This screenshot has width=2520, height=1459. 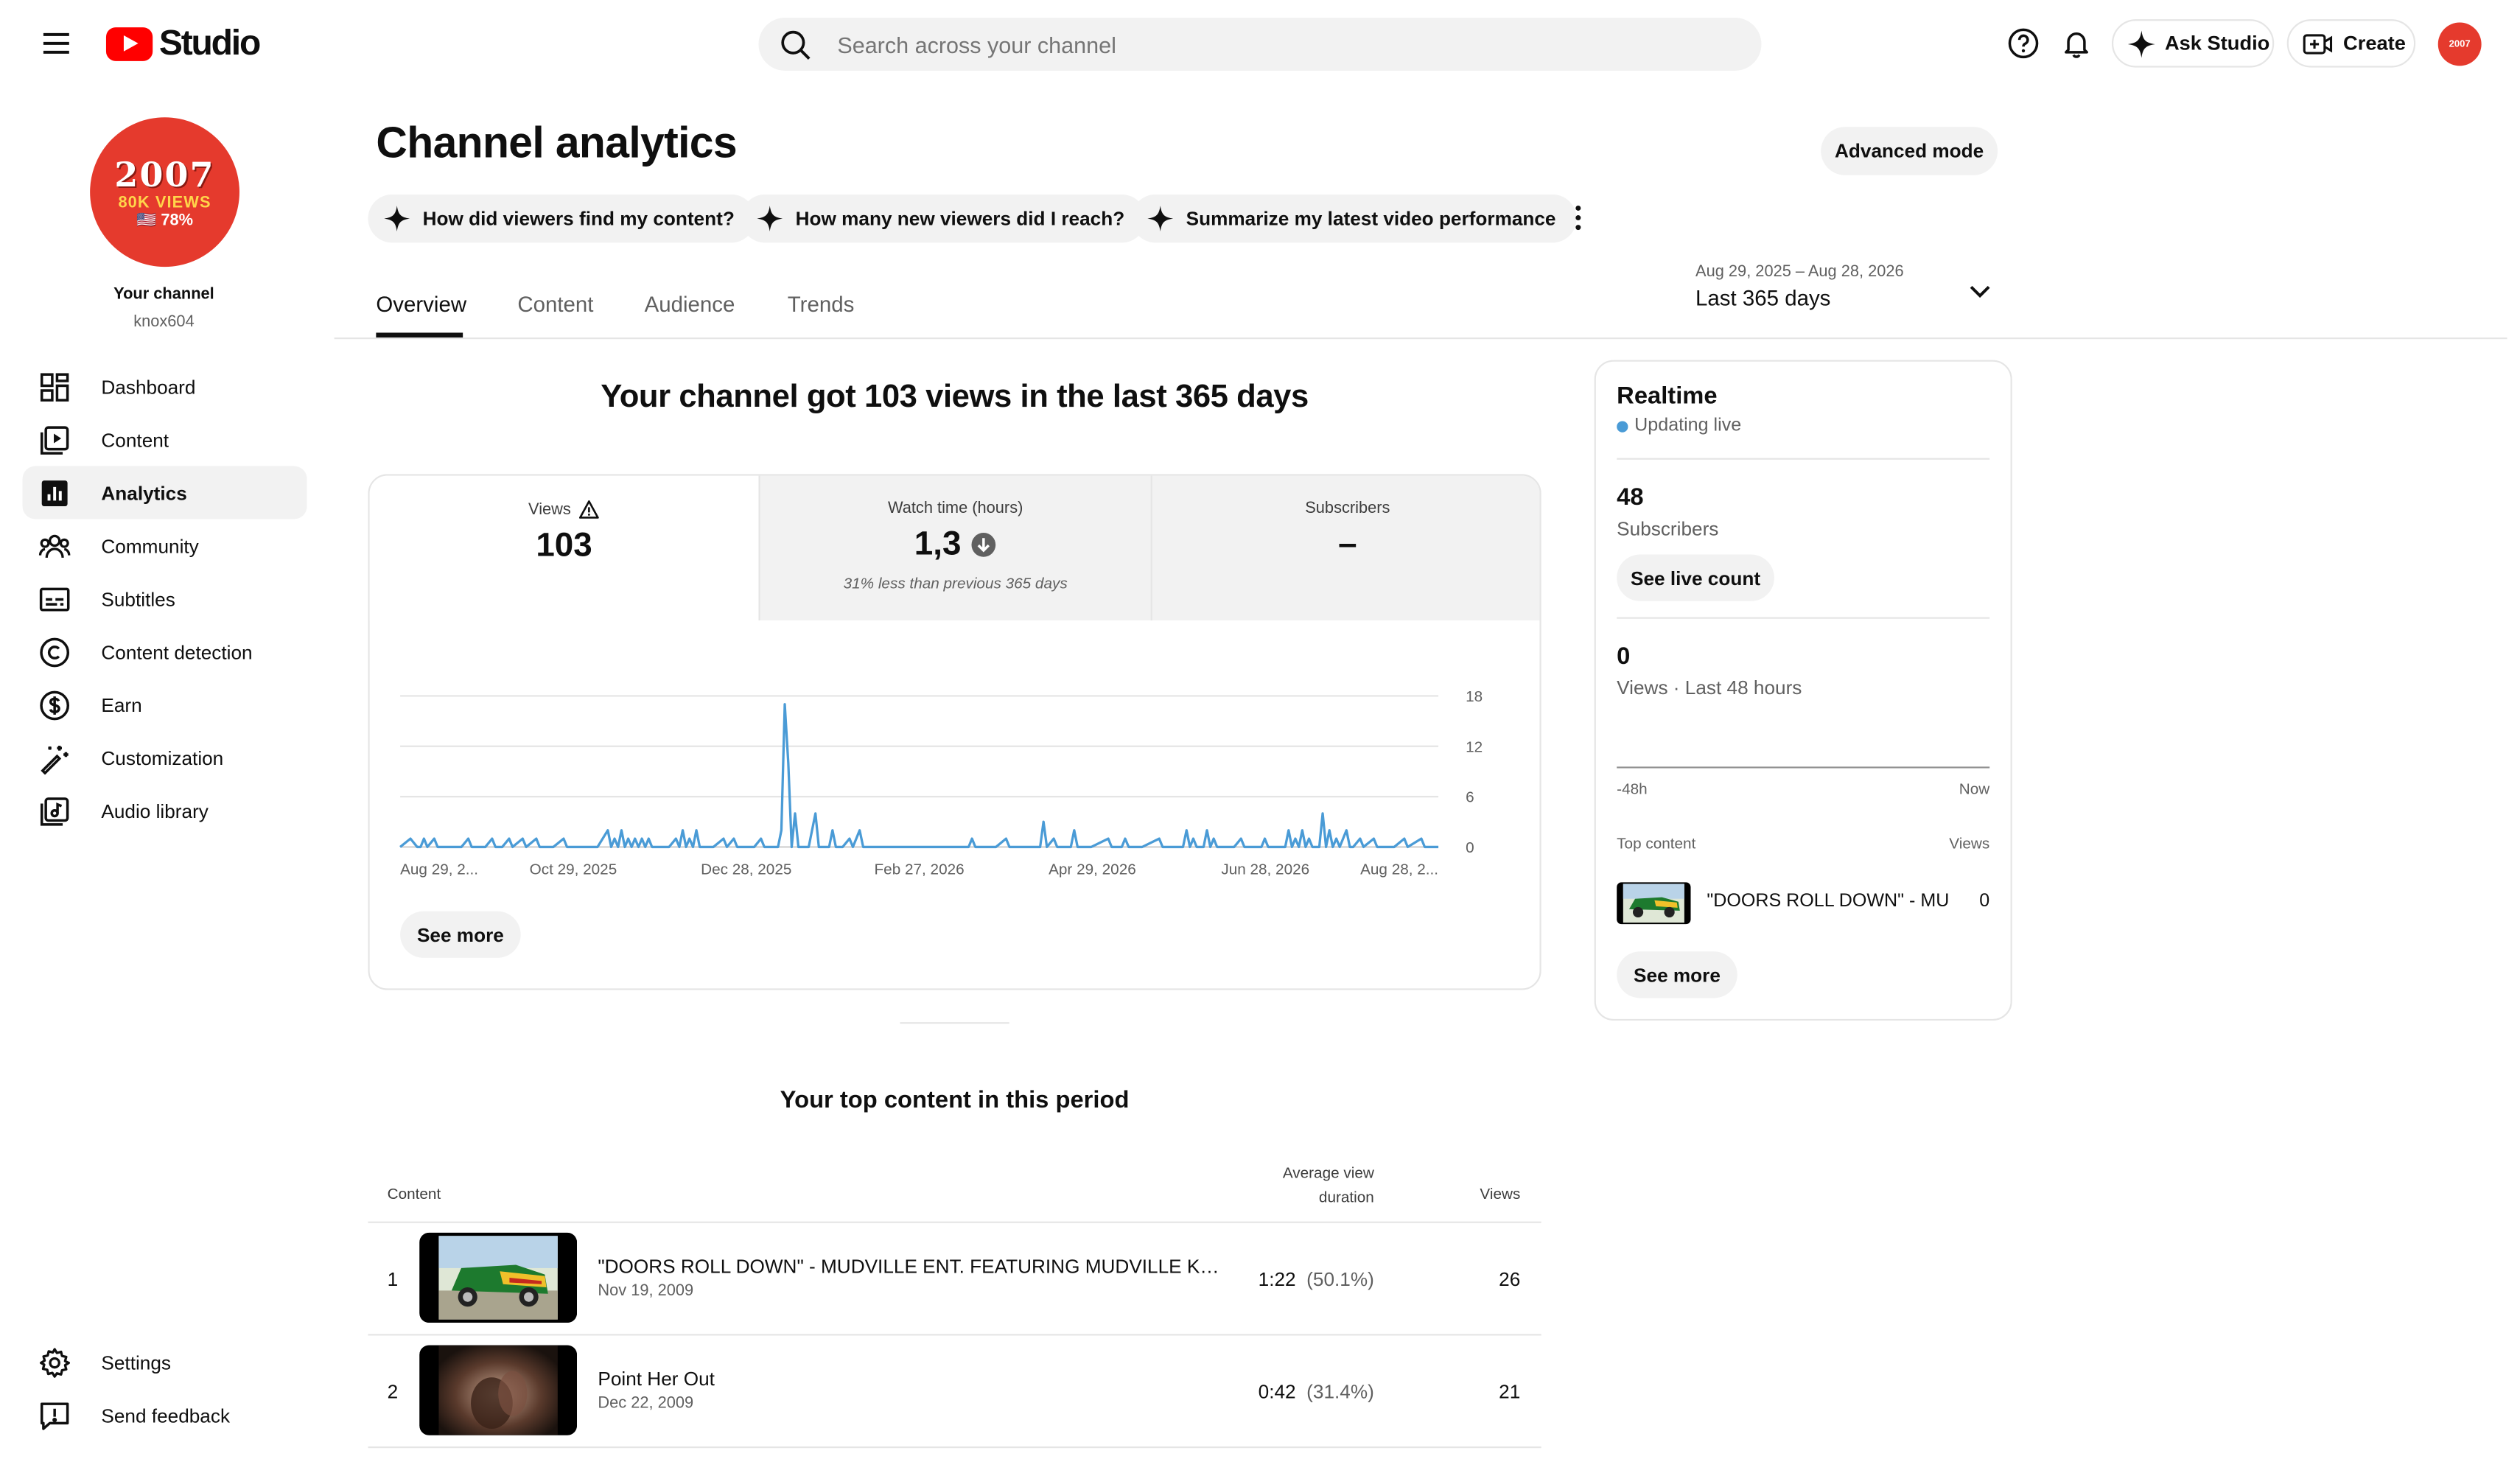 What do you see at coordinates (54, 705) in the screenshot?
I see `dollar-icon` at bounding box center [54, 705].